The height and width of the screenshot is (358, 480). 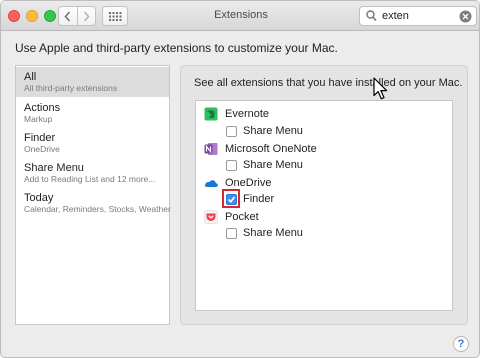 I want to click on sidebar-item-finder: Finder OneDrive, so click(x=92, y=145).